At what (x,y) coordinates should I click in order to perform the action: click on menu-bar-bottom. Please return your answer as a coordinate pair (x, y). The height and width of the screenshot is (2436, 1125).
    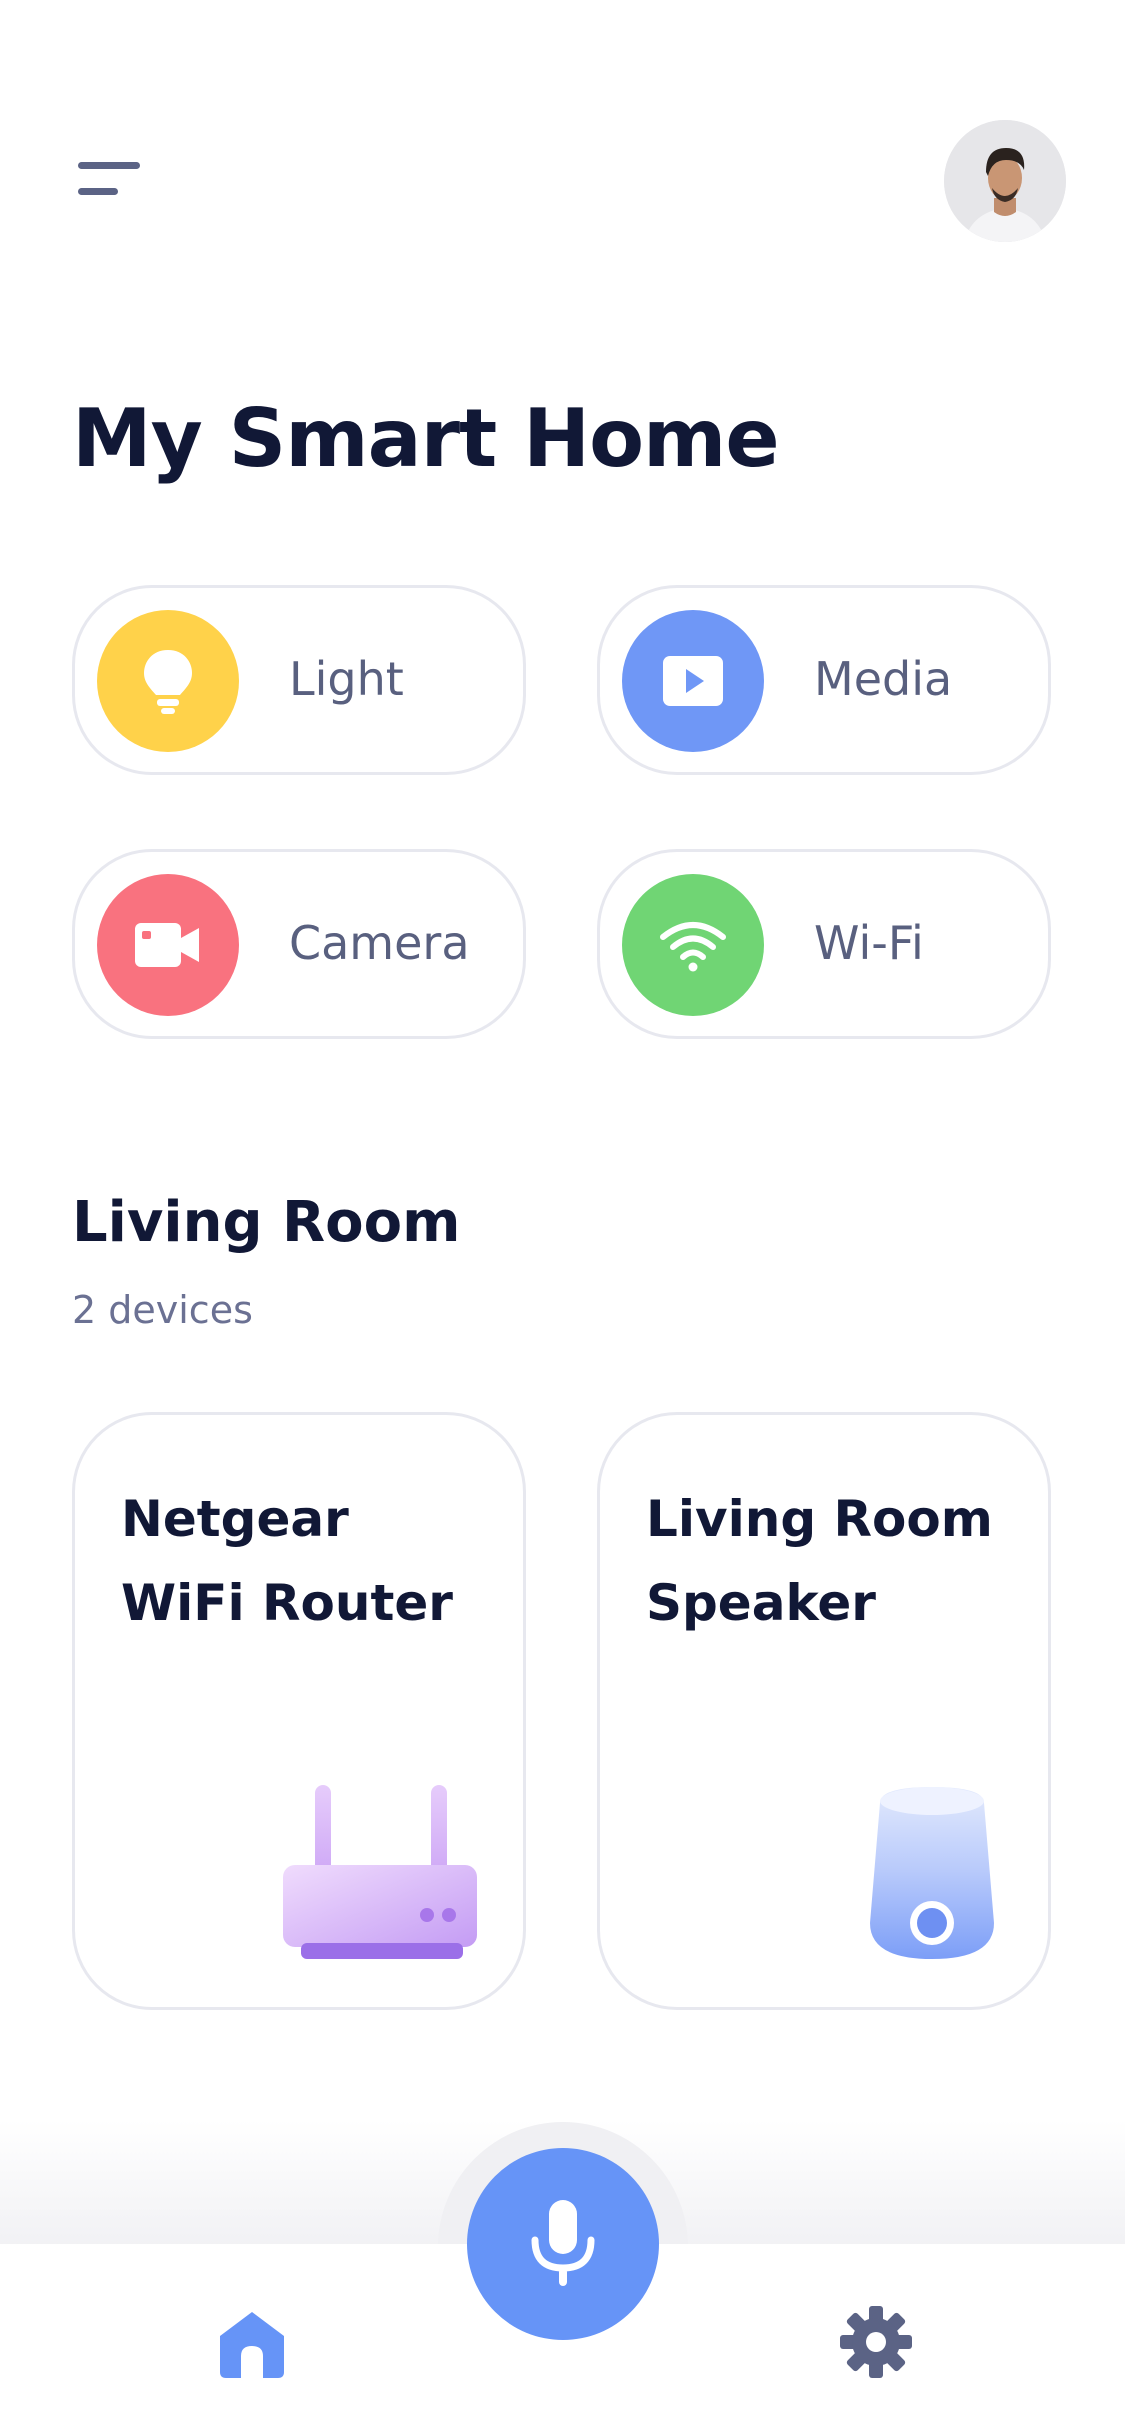
    Looking at the image, I should click on (98, 191).